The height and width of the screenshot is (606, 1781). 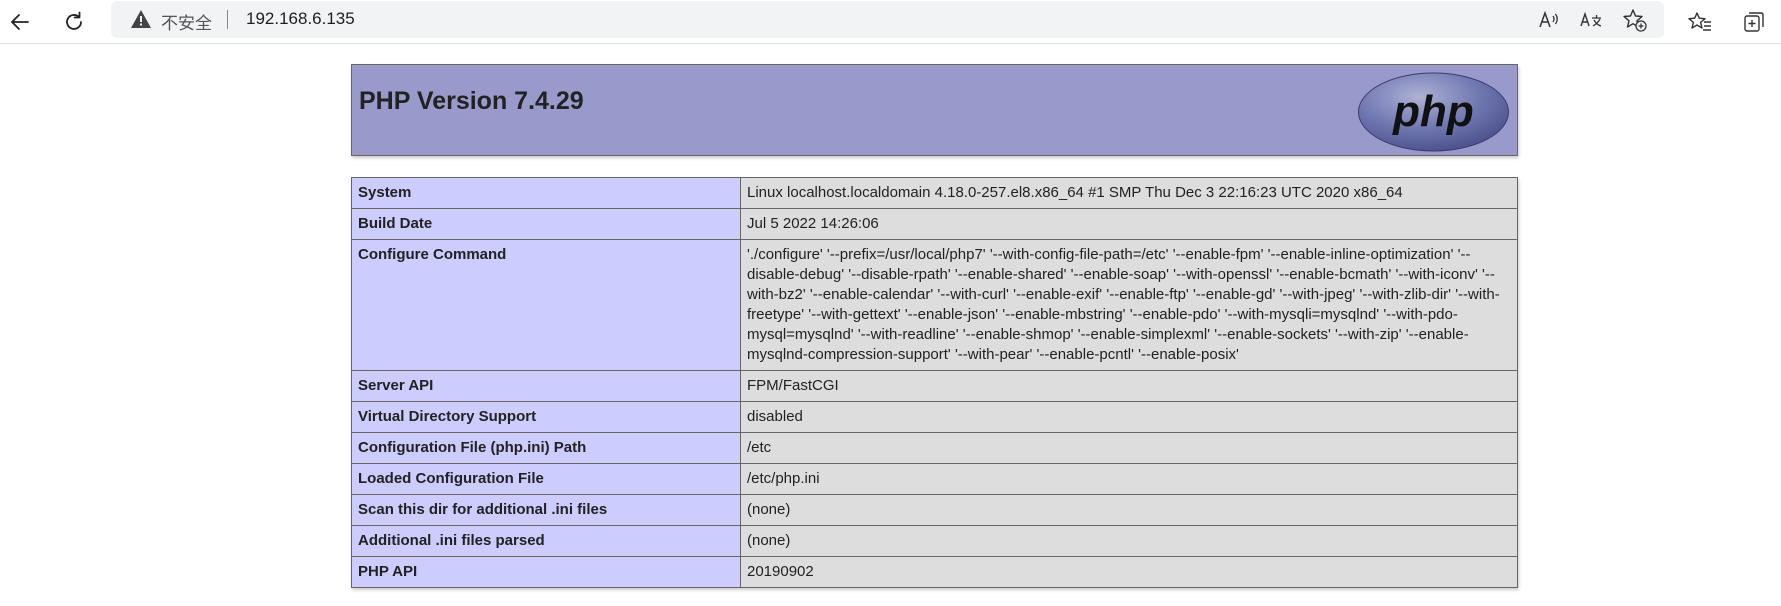 I want to click on row-value: disabled, so click(x=1129, y=417).